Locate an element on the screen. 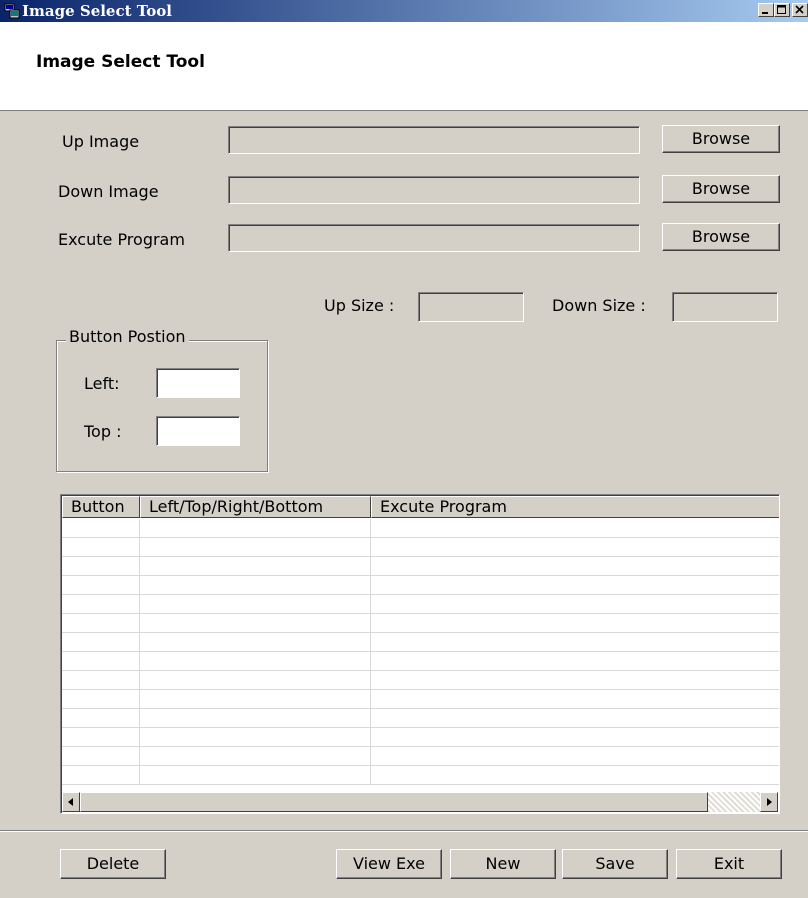 Image resolution: width=808 pixels, height=898 pixels. arrow-left-icon is located at coordinates (70, 802).